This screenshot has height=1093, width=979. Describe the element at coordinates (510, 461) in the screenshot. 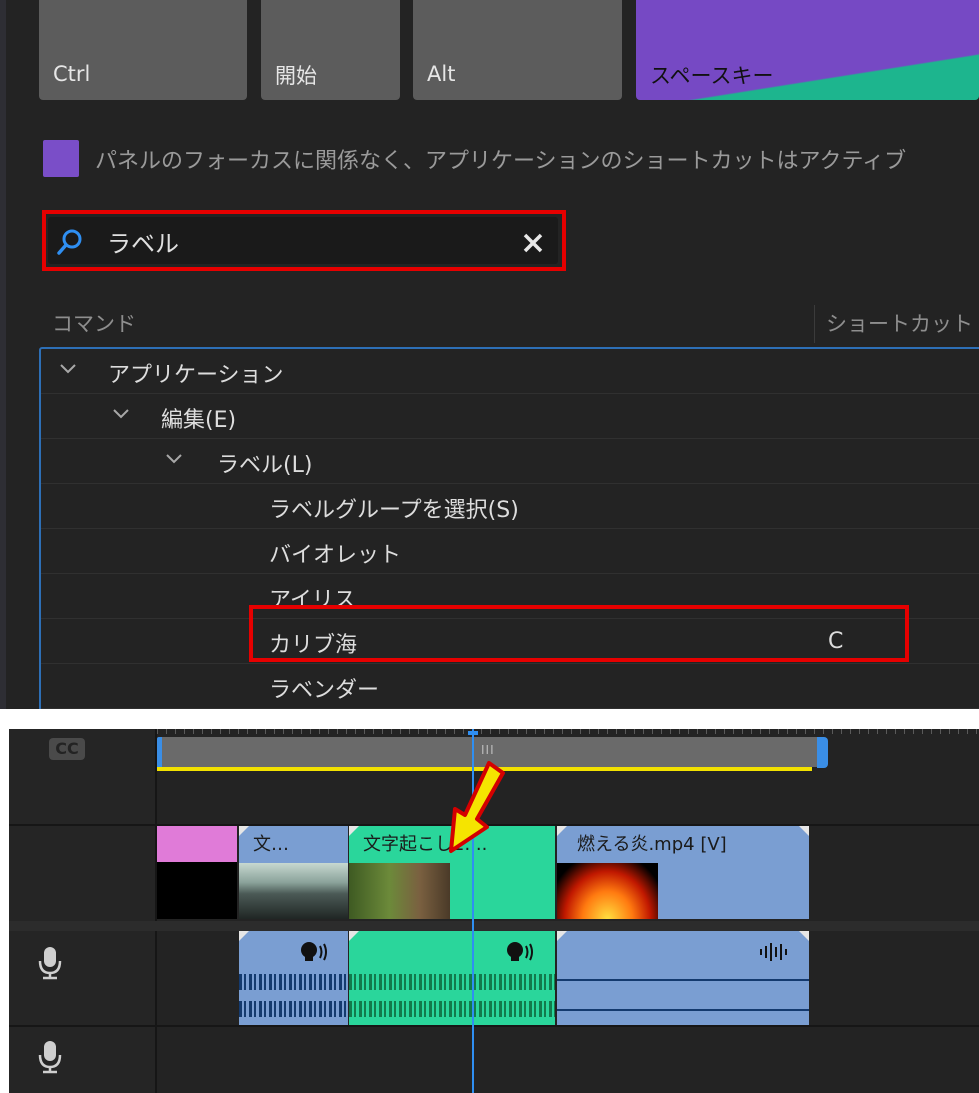

I see `tree-row-label-menu: ラベル(L)` at that location.